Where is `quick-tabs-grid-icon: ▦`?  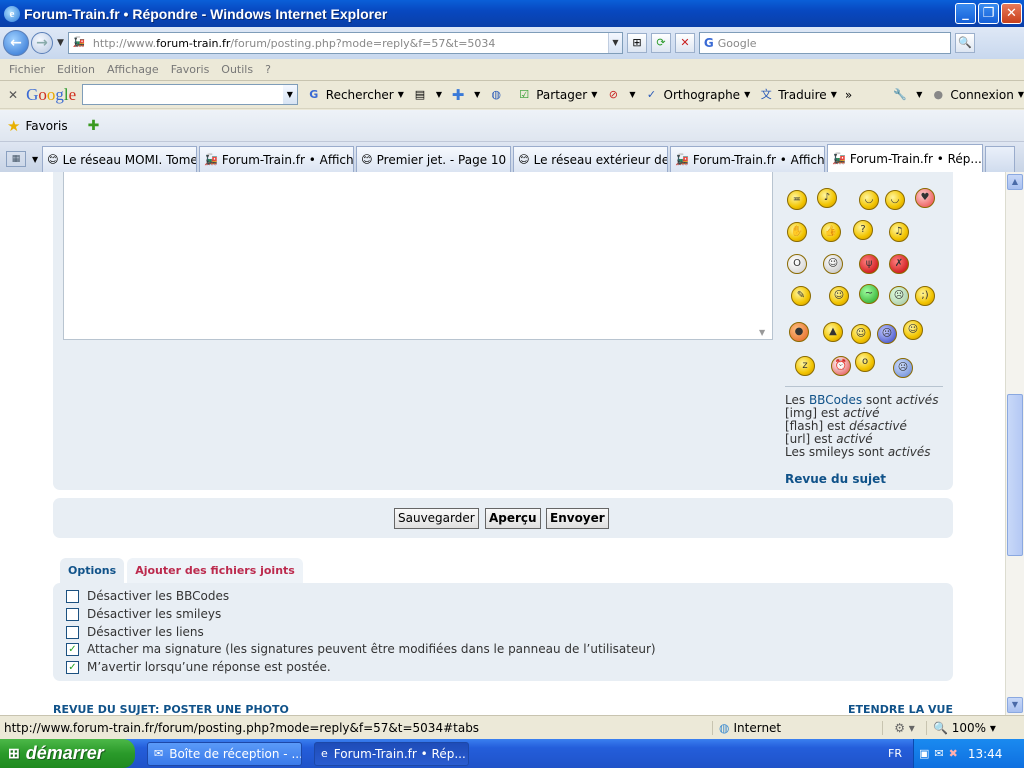
quick-tabs-grid-icon: ▦ is located at coordinates (16, 159).